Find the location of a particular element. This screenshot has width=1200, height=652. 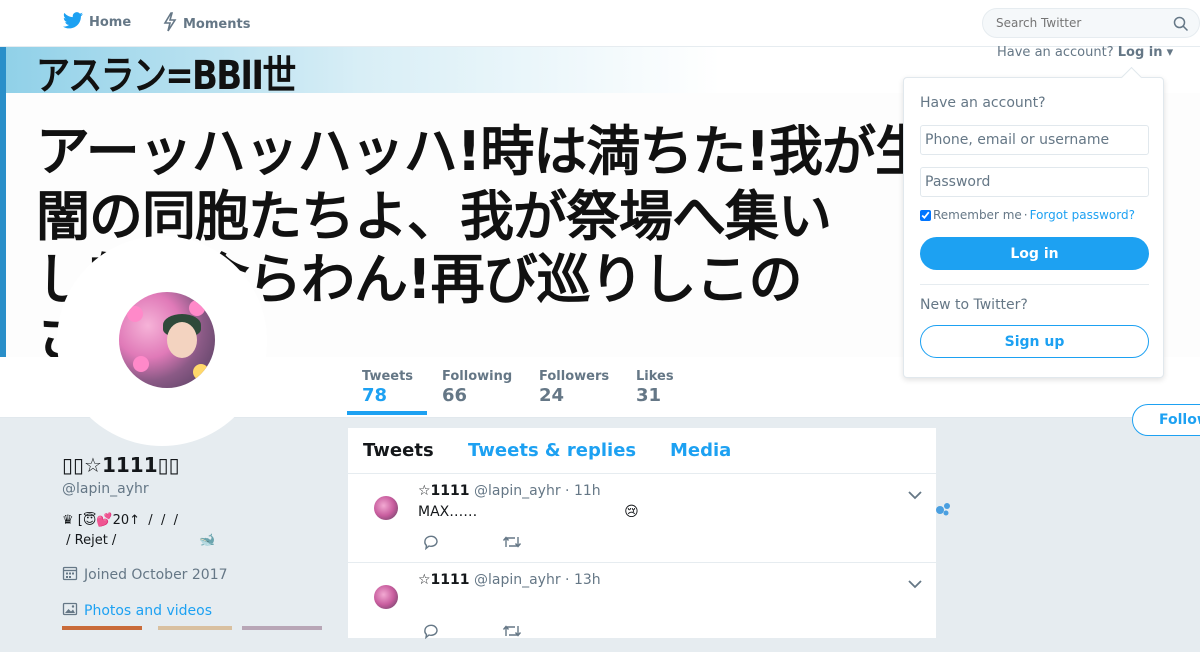

banner-left-stripe is located at coordinates (3, 202).